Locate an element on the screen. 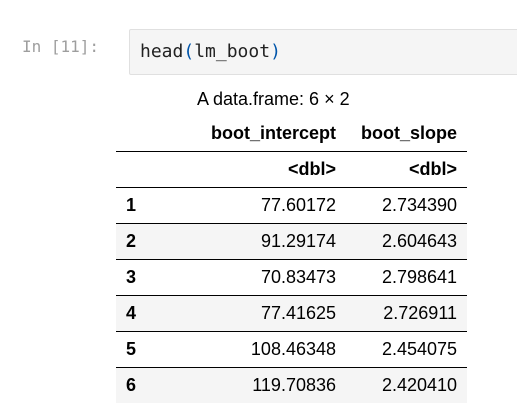 This screenshot has height=417, width=517. table-row: 5 108.46348 2.454075 is located at coordinates (292, 349).